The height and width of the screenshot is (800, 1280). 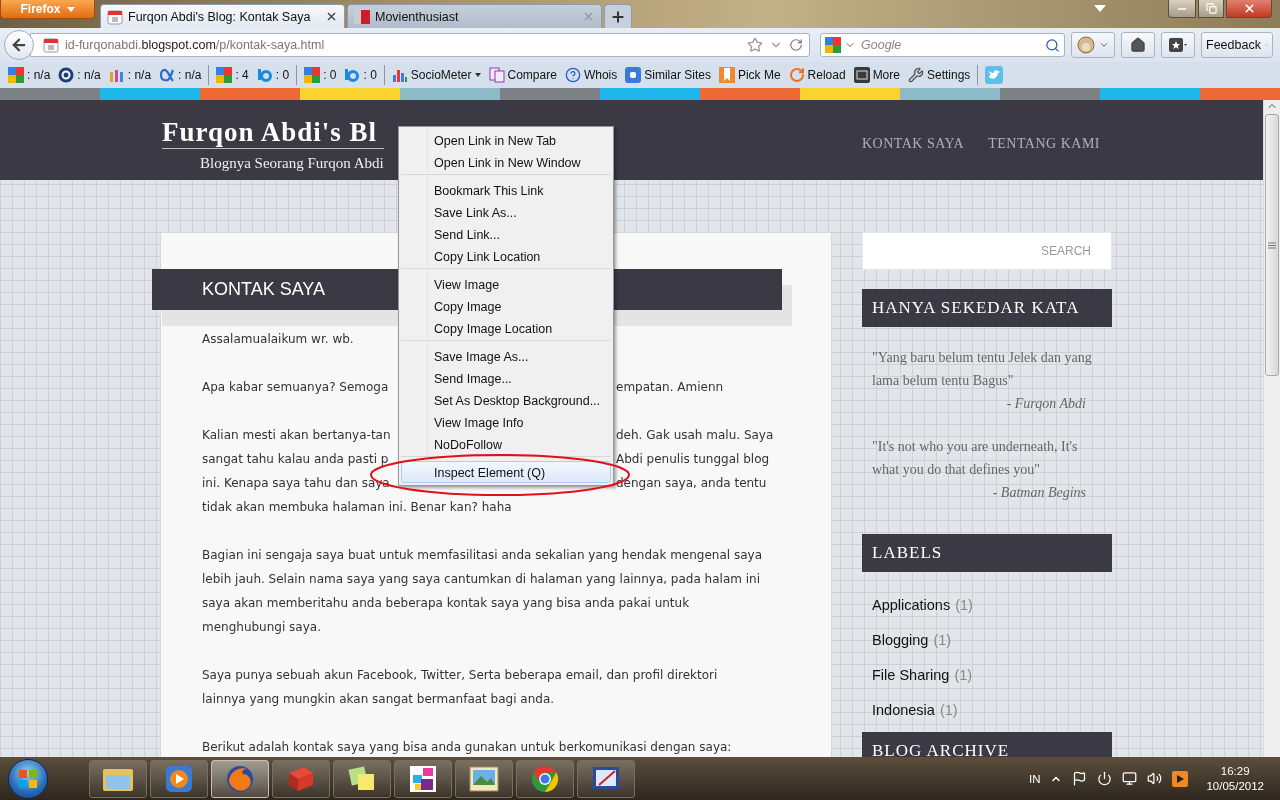 What do you see at coordinates (987, 553) in the screenshot?
I see `widget-header: LABELS` at bounding box center [987, 553].